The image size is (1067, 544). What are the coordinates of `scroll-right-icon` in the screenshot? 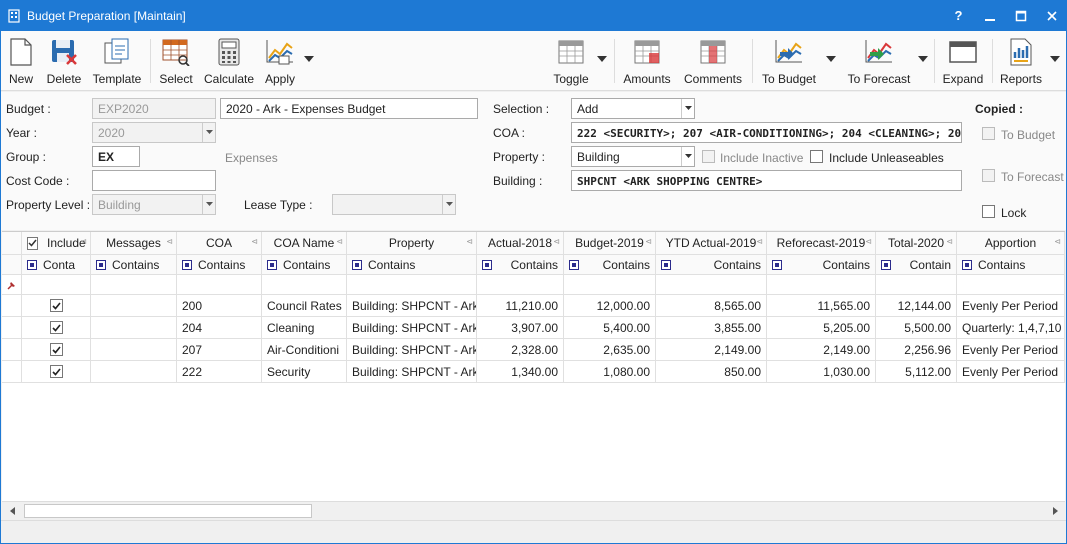 It's located at (1055, 511).